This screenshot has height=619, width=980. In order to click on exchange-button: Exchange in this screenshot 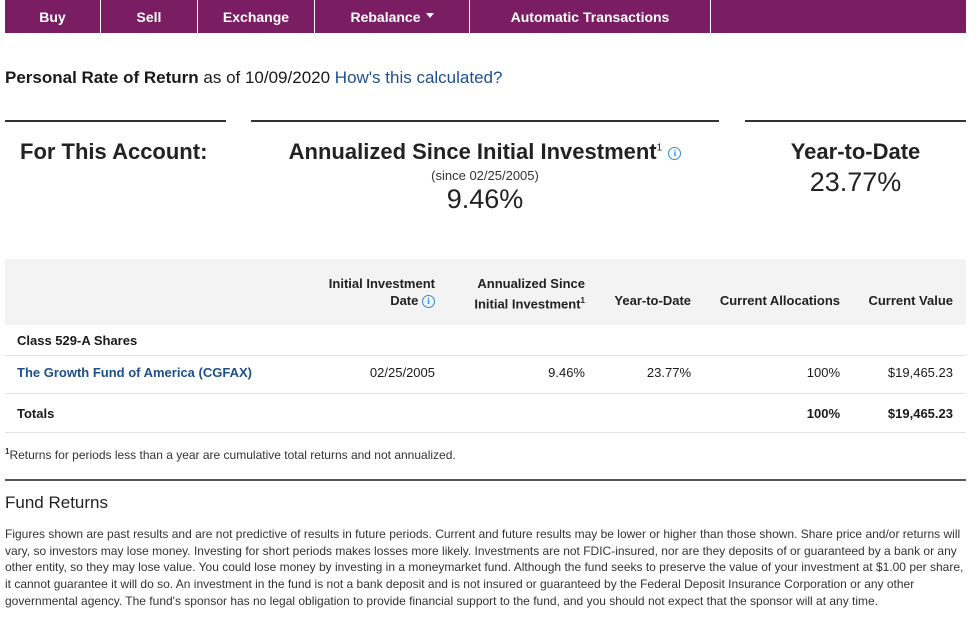, I will do `click(256, 16)`.